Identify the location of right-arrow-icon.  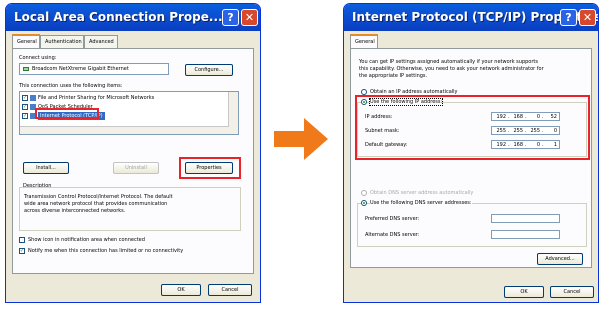
(301, 139).